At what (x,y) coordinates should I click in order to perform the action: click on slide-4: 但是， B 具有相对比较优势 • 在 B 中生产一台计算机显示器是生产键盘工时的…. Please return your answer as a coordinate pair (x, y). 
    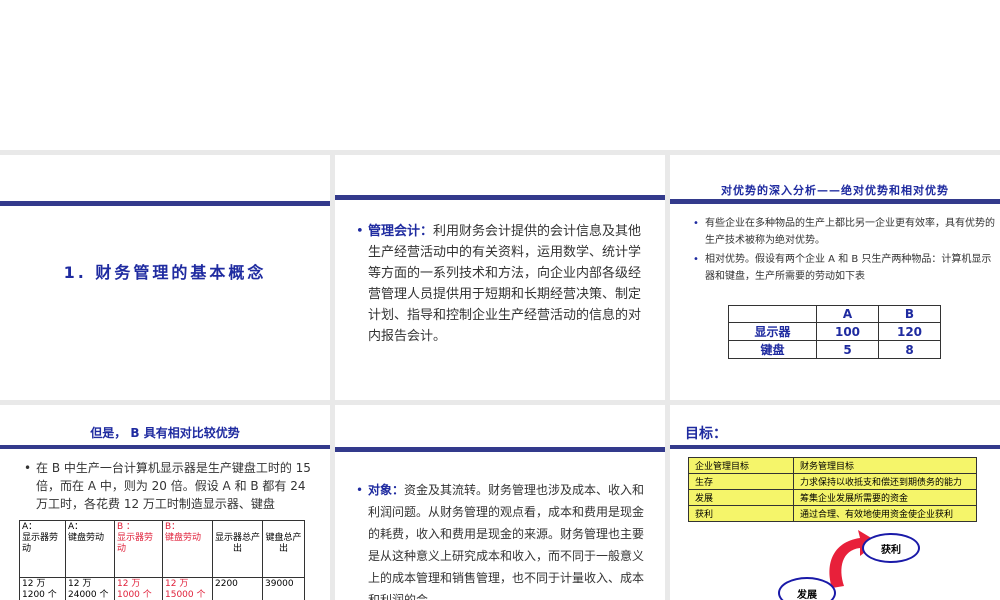
    Looking at the image, I should click on (165, 502).